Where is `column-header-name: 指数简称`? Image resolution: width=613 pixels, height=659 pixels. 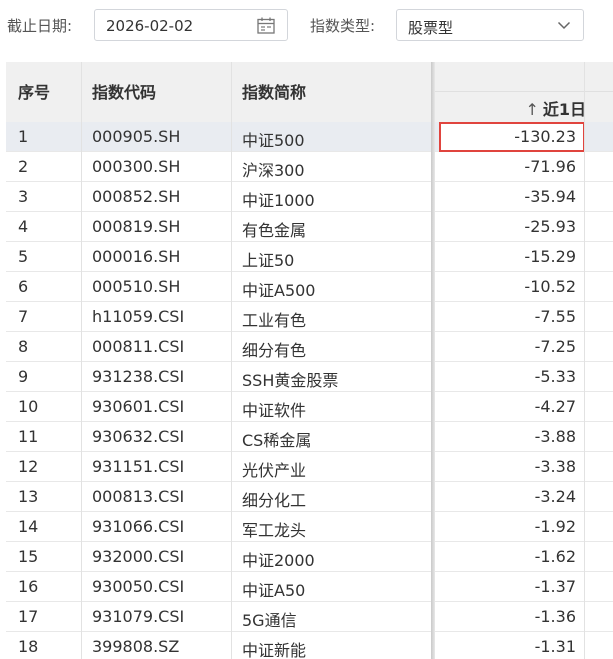 column-header-name: 指数简称 is located at coordinates (274, 92).